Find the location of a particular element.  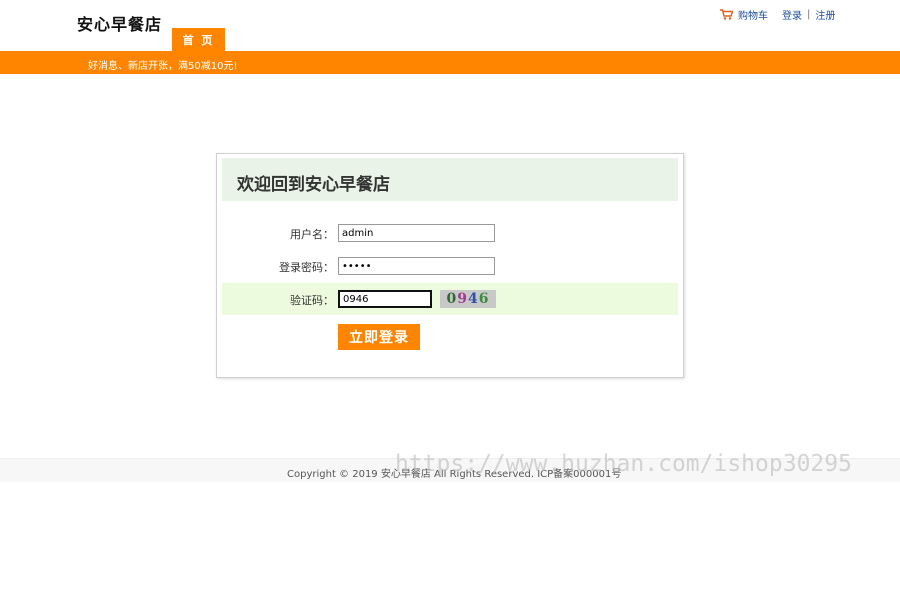

panel-title: 欢迎回到安心早餐店 is located at coordinates (313, 185).